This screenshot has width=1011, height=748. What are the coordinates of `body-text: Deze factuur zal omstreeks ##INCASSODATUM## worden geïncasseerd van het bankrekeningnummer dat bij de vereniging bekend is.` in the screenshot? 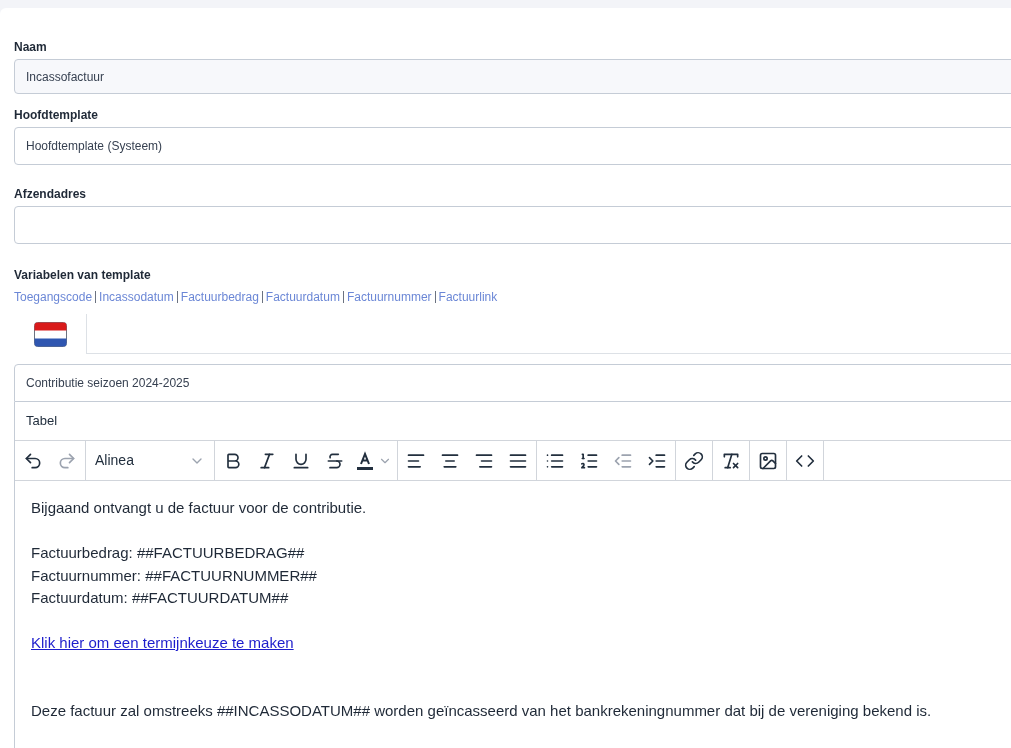 It's located at (482, 710).